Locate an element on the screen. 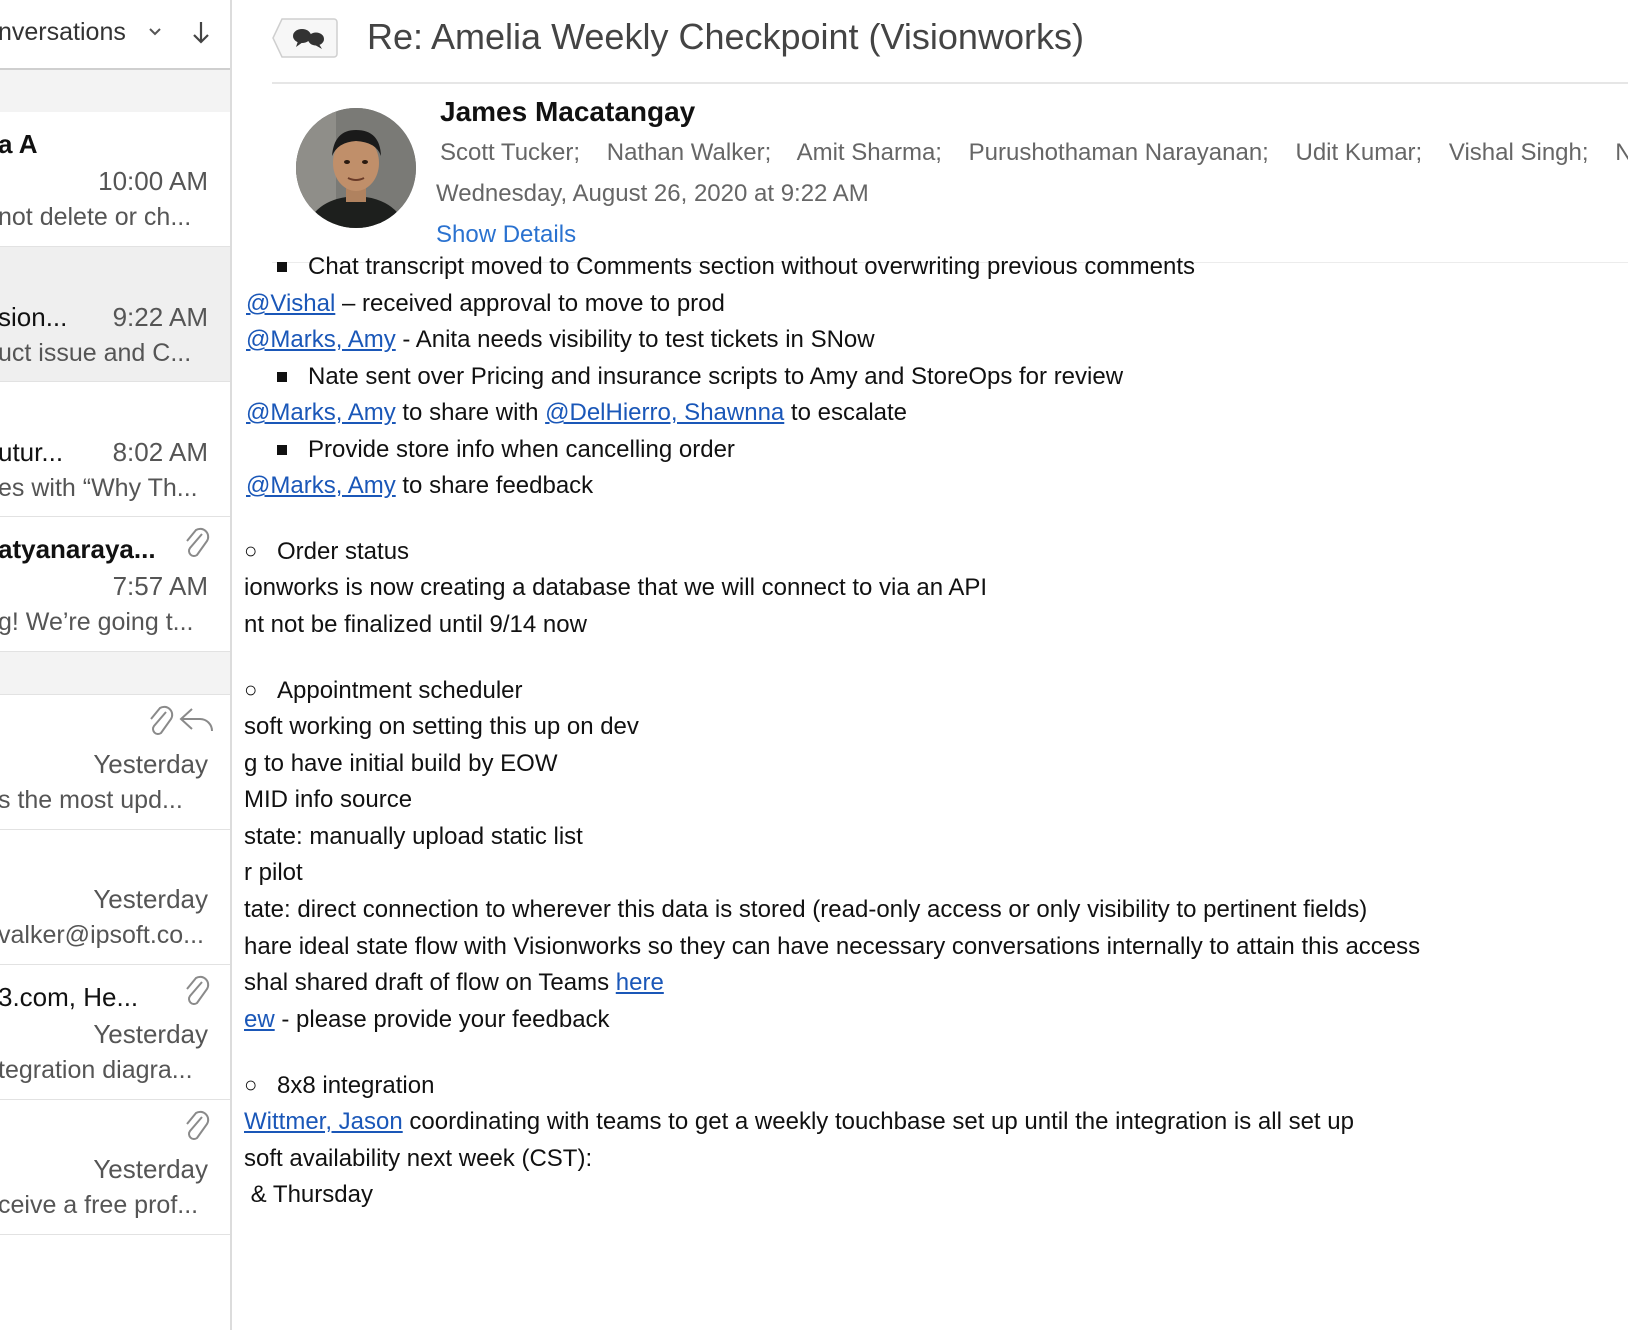  recipient: Amit Sharma; is located at coordinates (869, 152).